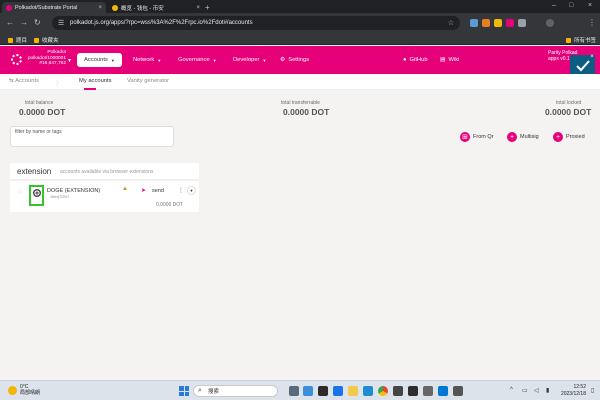 This screenshot has width=600, height=400. Describe the element at coordinates (34, 171) in the screenshot. I see `extension-title: extension` at that location.